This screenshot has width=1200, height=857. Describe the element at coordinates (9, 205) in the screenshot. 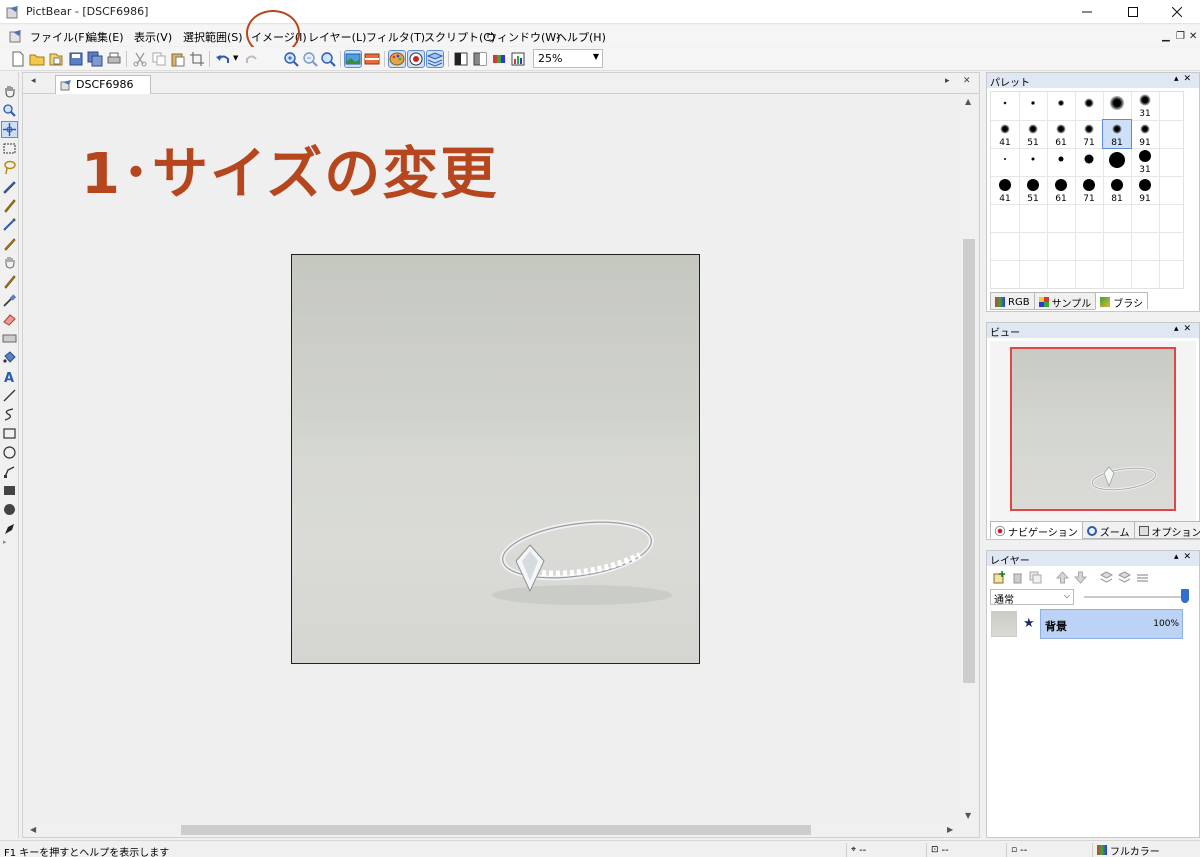

I see `brush-tool-icon` at that location.